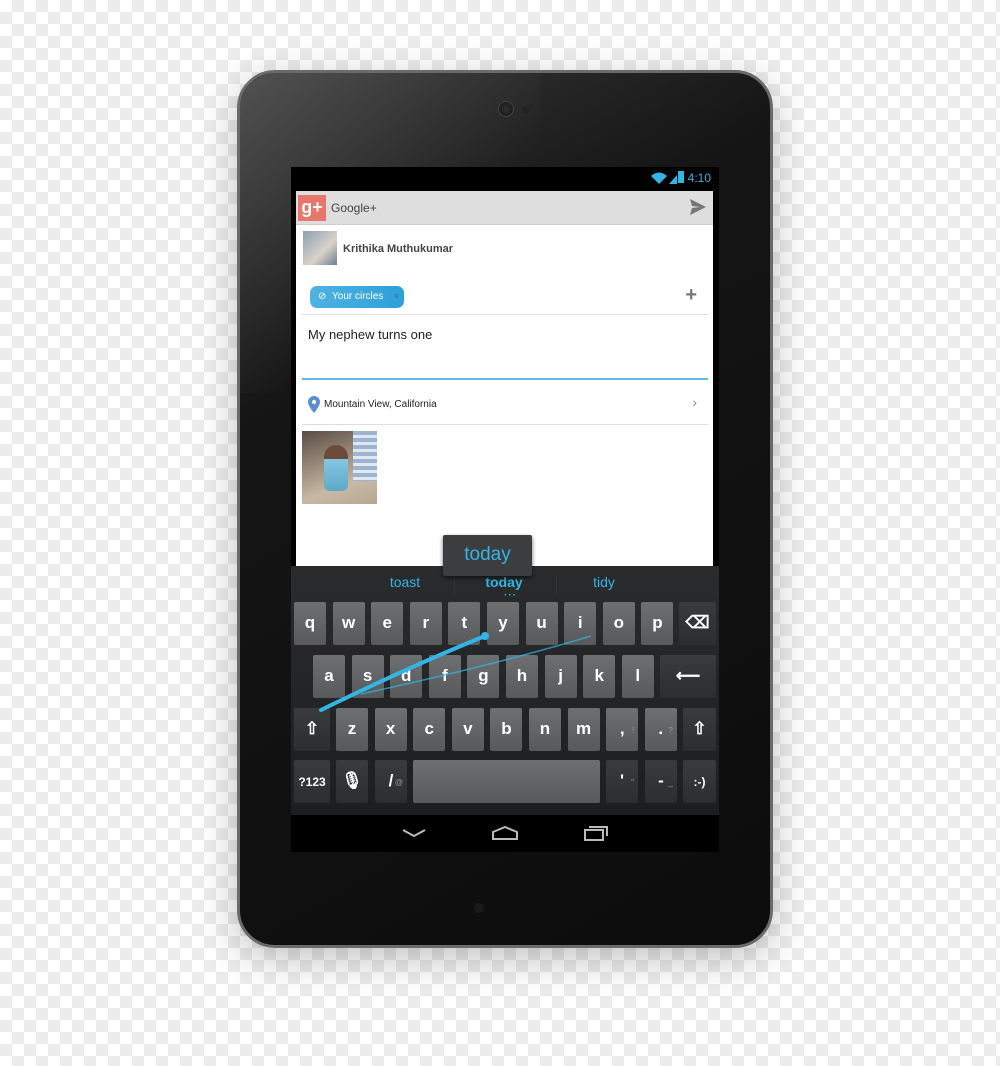 The width and height of the screenshot is (1000, 1066). Describe the element at coordinates (698, 207) in the screenshot. I see `send-icon` at that location.